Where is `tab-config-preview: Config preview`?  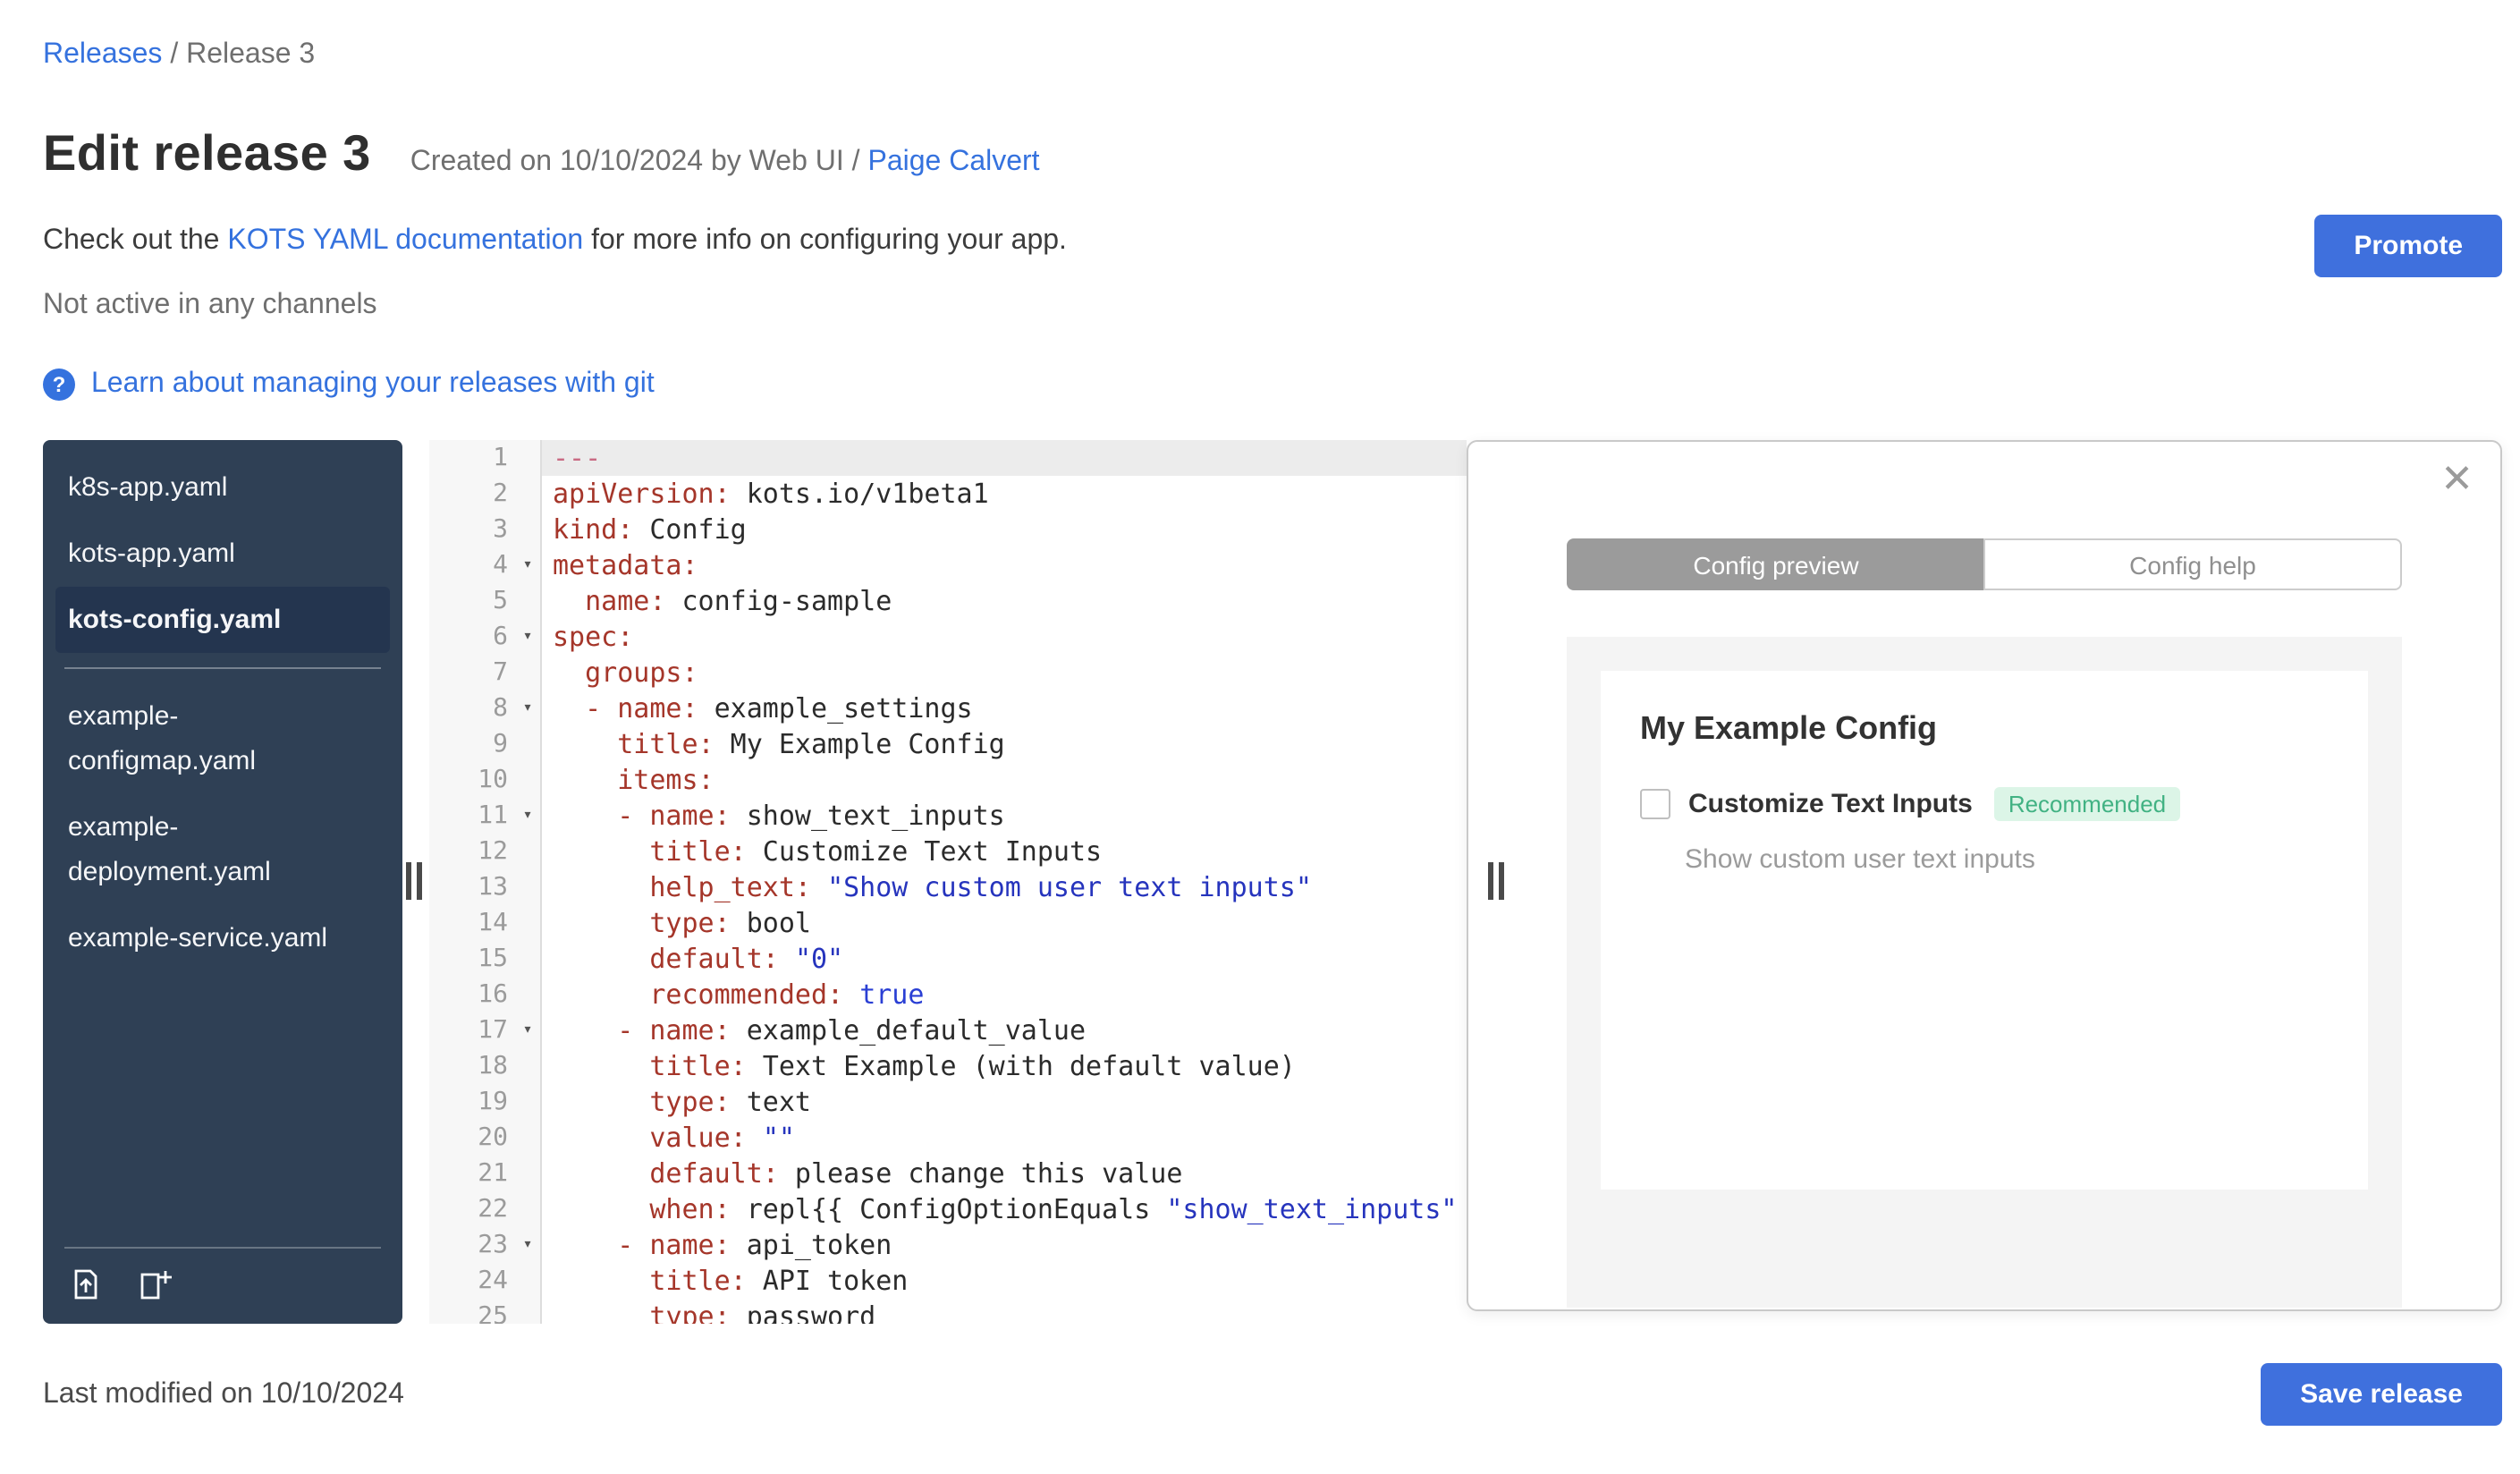
tab-config-preview: Config preview is located at coordinates (1775, 564).